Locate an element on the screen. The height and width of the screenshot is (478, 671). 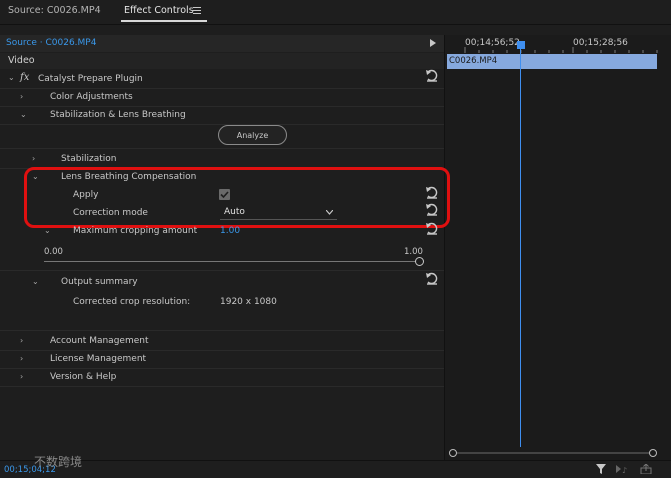
export-icon is located at coordinates (646, 470).